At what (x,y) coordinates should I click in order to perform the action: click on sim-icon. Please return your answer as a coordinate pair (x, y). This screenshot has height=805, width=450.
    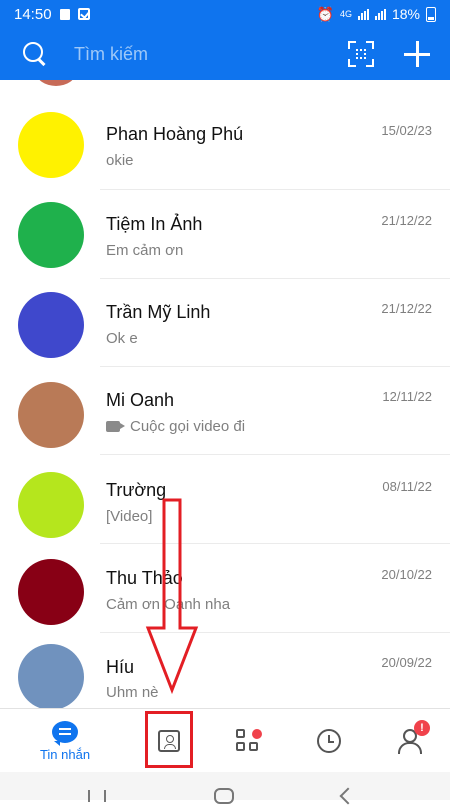
    Looking at the image, I should click on (64, 14).